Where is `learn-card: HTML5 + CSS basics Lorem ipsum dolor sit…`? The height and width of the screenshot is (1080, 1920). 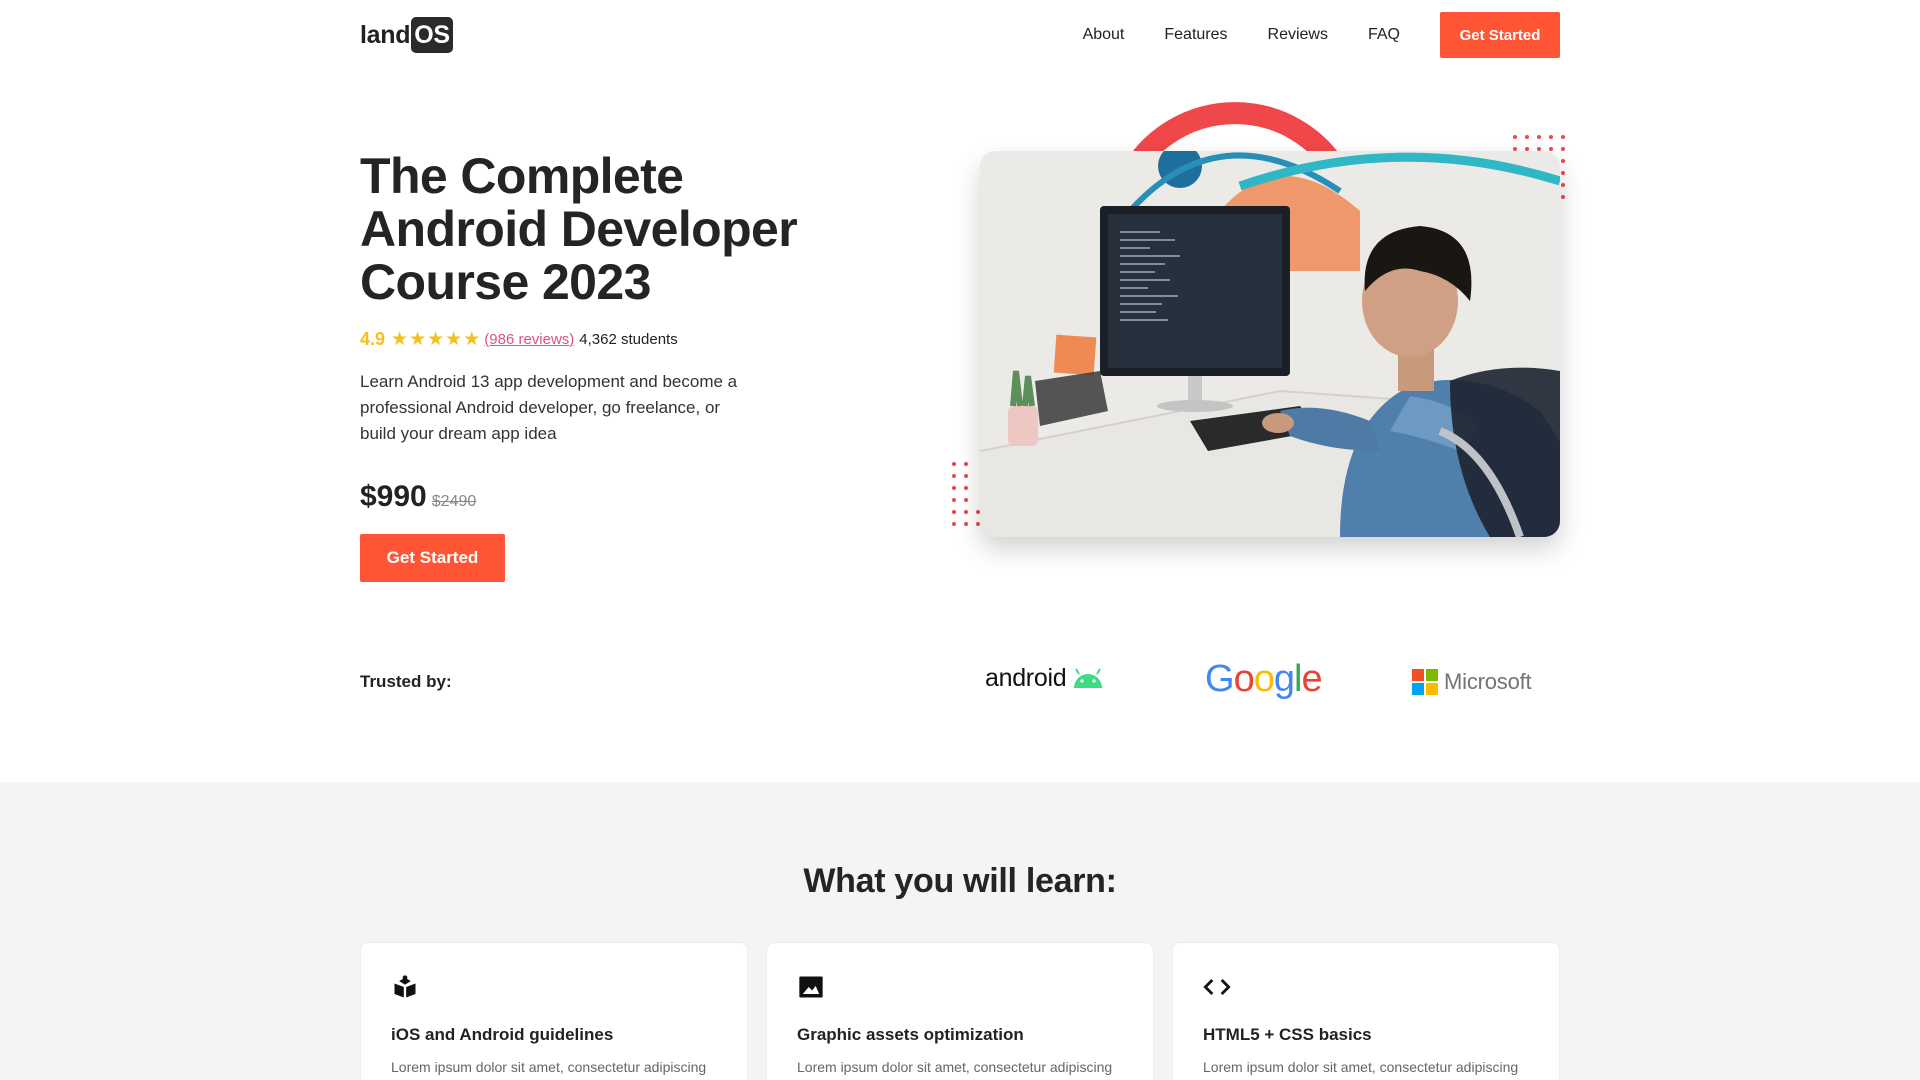 learn-card: HTML5 + CSS basics Lorem ipsum dolor sit… is located at coordinates (1366, 1011).